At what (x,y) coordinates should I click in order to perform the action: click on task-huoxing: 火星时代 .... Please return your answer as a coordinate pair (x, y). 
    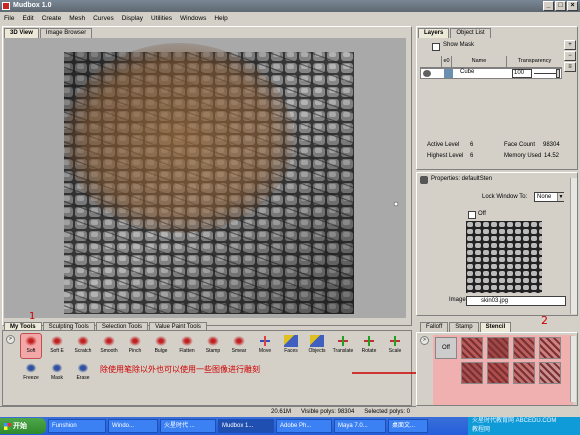
    Looking at the image, I should click on (188, 426).